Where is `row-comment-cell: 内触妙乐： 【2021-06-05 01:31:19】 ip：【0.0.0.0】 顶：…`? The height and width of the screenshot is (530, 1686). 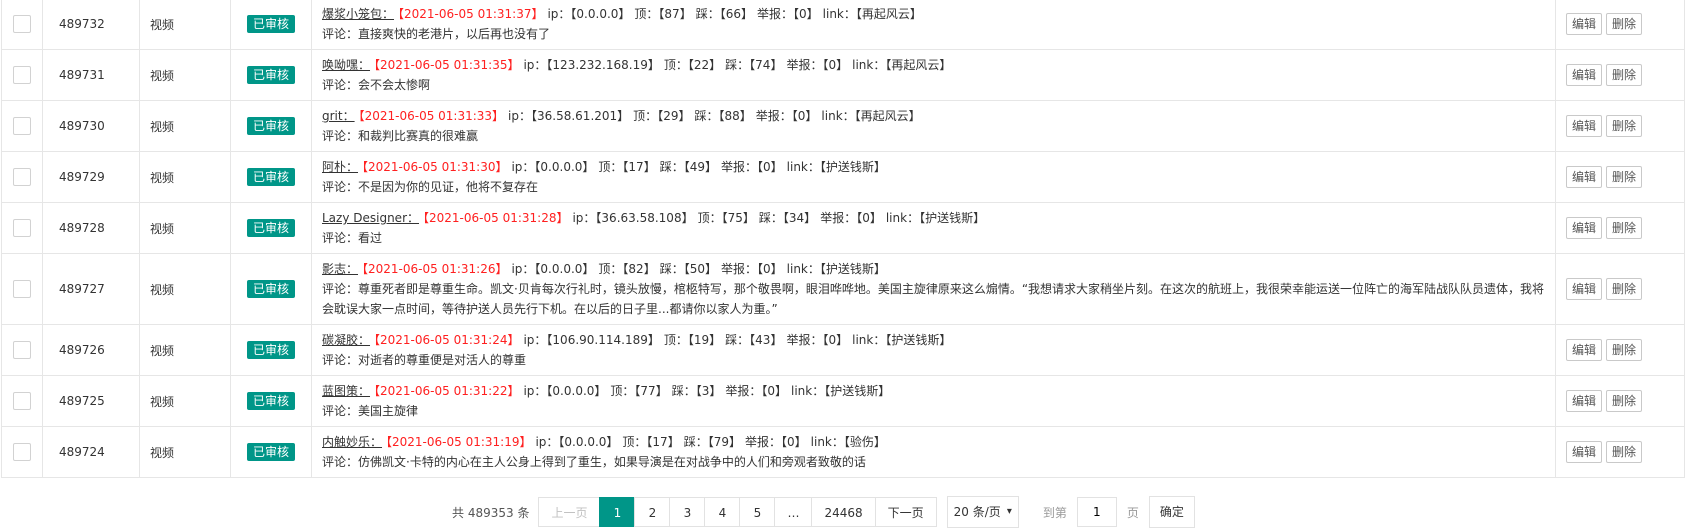 row-comment-cell: 内触妙乐： 【2021-06-05 01:31:19】 ip：【0.0.0.0】 顶：… is located at coordinates (933, 452).